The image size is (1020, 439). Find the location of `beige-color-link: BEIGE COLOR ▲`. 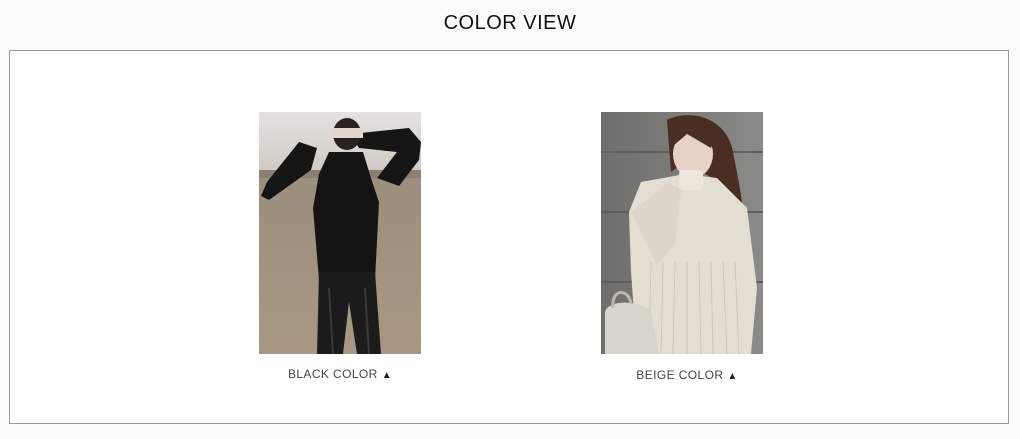

beige-color-link: BEIGE COLOR ▲ is located at coordinates (687, 375).